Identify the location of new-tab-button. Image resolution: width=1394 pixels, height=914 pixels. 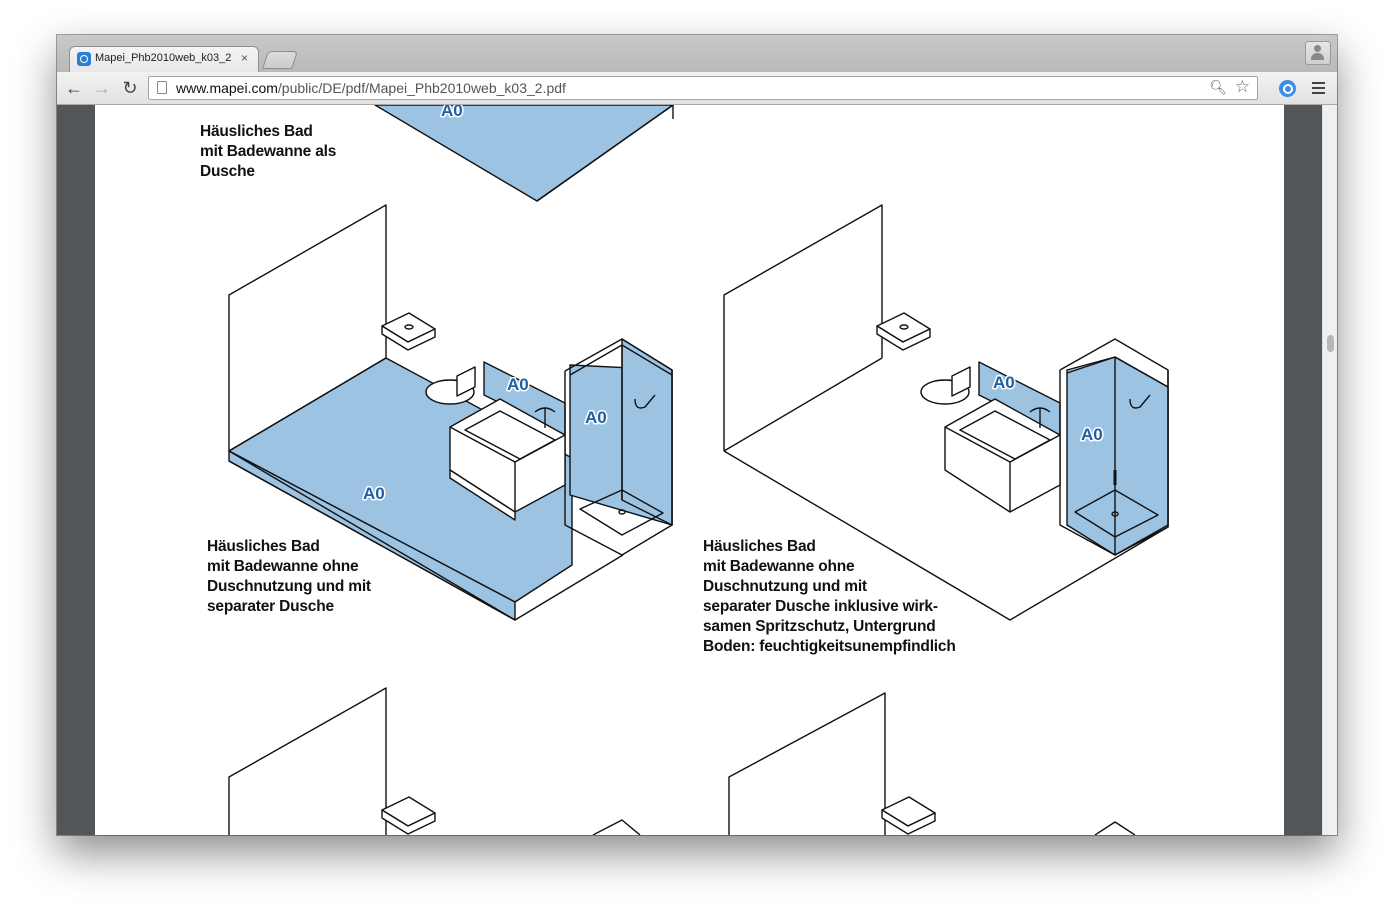
(280, 60).